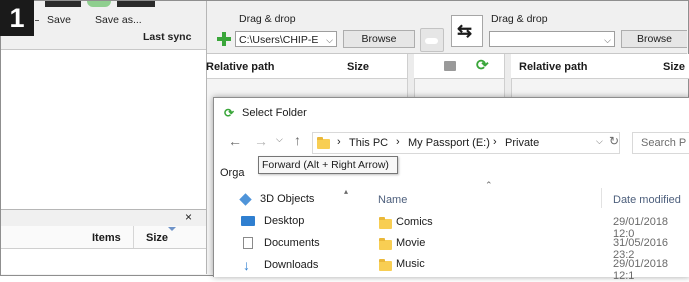 The width and height of the screenshot is (689, 282). What do you see at coordinates (232, 173) in the screenshot?
I see `organise-menu: Orga` at bounding box center [232, 173].